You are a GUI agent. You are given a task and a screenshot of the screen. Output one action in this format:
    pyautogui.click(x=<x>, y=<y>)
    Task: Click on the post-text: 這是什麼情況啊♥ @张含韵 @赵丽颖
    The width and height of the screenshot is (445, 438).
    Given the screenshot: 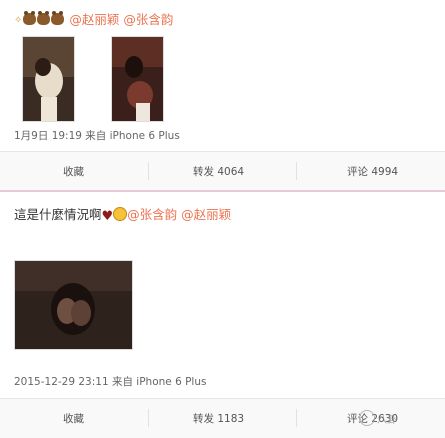 What is the action you would take?
    pyautogui.click(x=122, y=214)
    